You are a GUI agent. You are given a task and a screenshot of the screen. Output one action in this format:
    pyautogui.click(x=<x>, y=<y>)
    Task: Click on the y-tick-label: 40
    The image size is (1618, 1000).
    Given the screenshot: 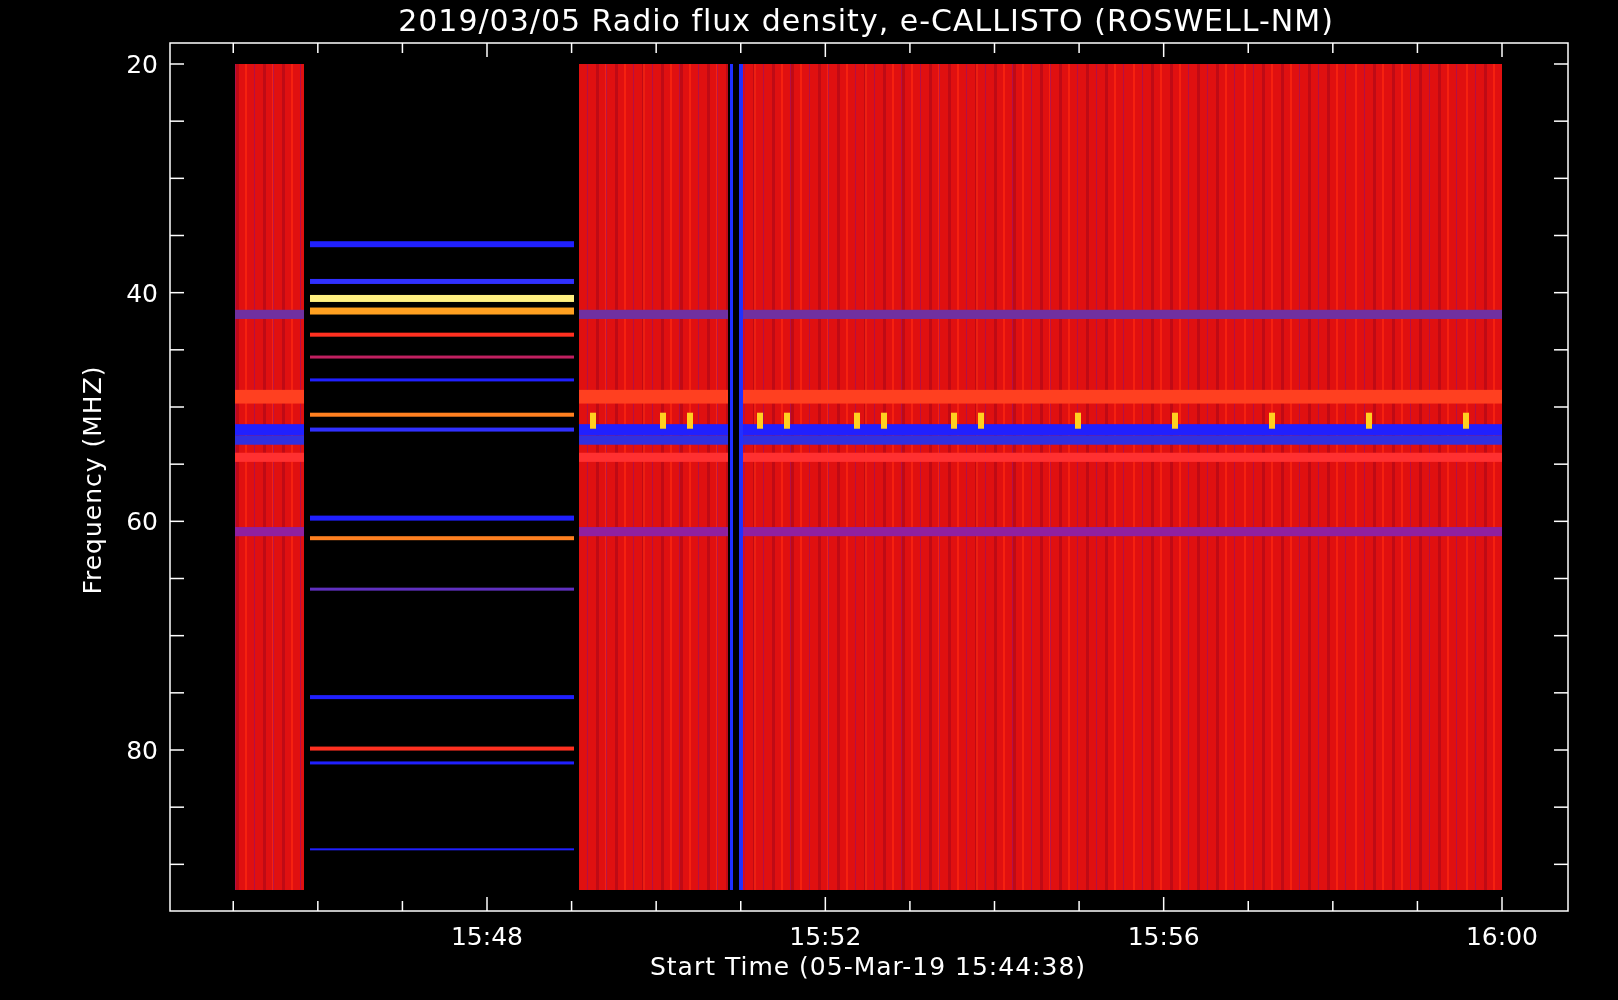 What is the action you would take?
    pyautogui.click(x=142, y=293)
    